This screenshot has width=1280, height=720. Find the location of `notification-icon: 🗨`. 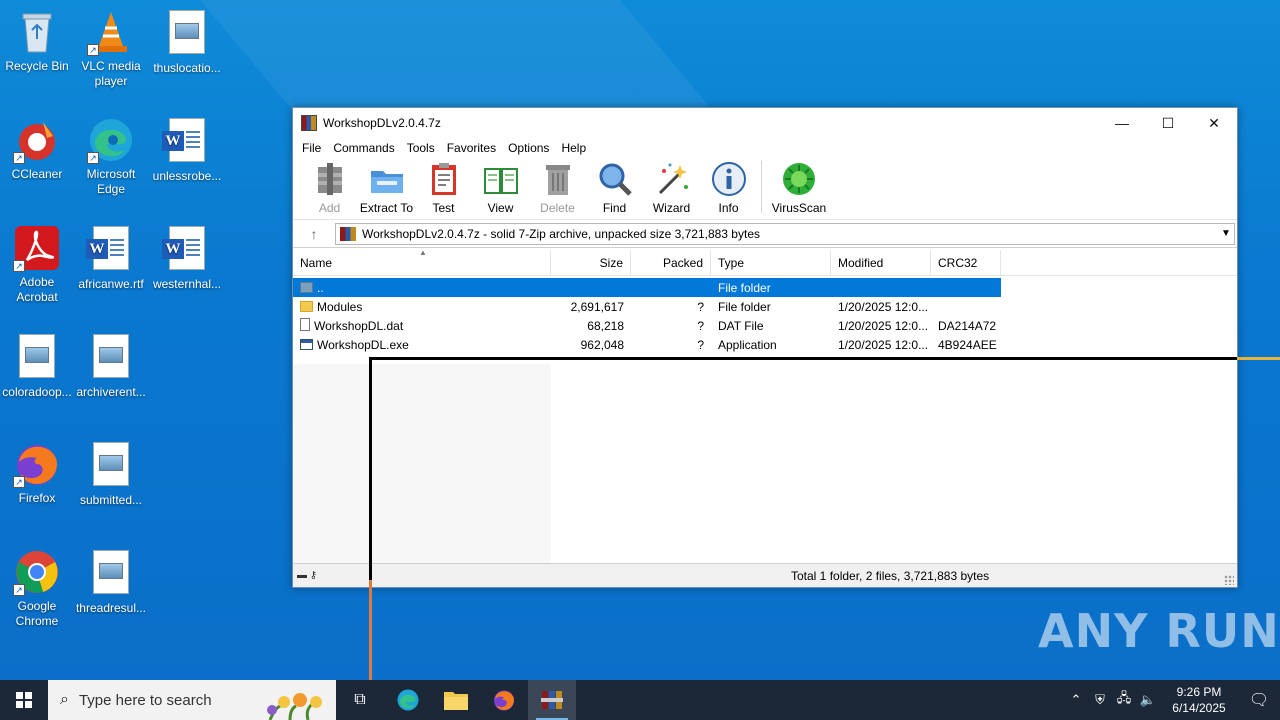

notification-icon: 🗨 is located at coordinates (1259, 700).